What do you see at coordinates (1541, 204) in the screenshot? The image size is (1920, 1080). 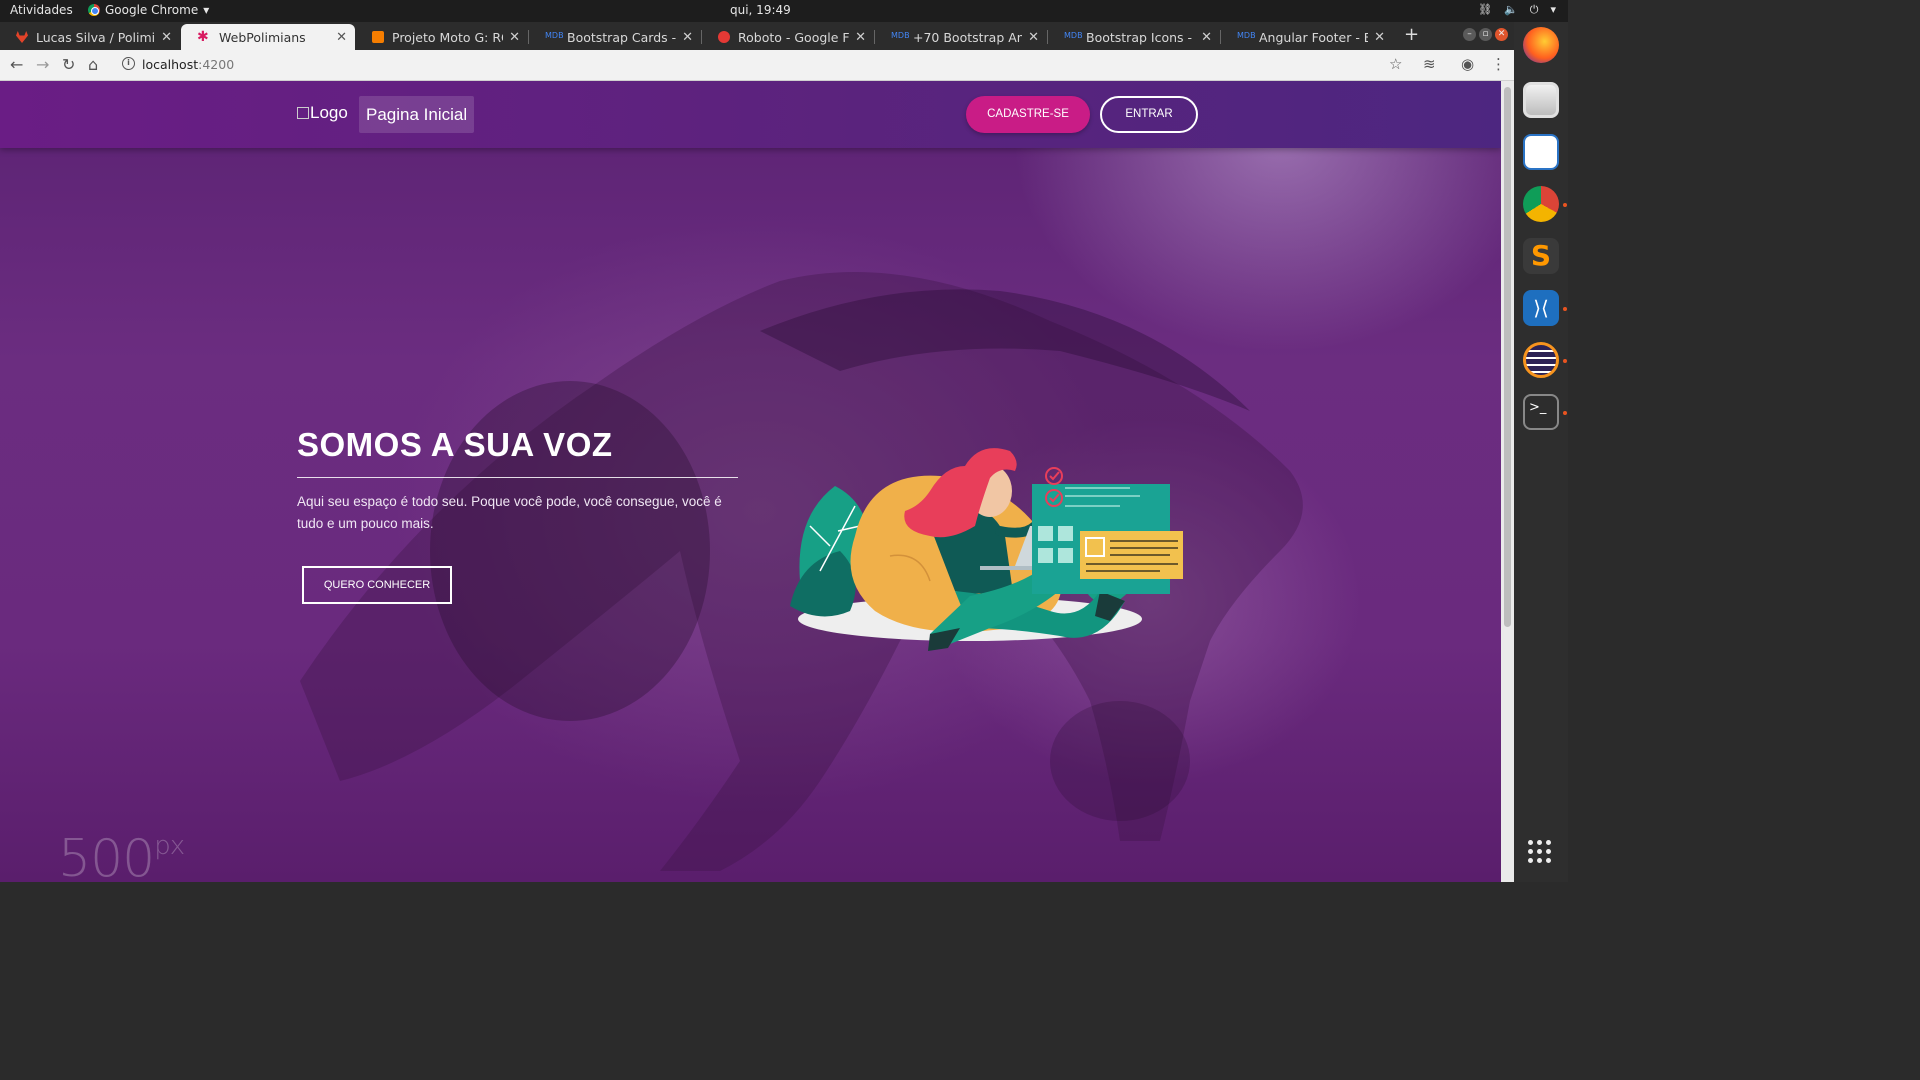 I see `chrome-dock-icon` at bounding box center [1541, 204].